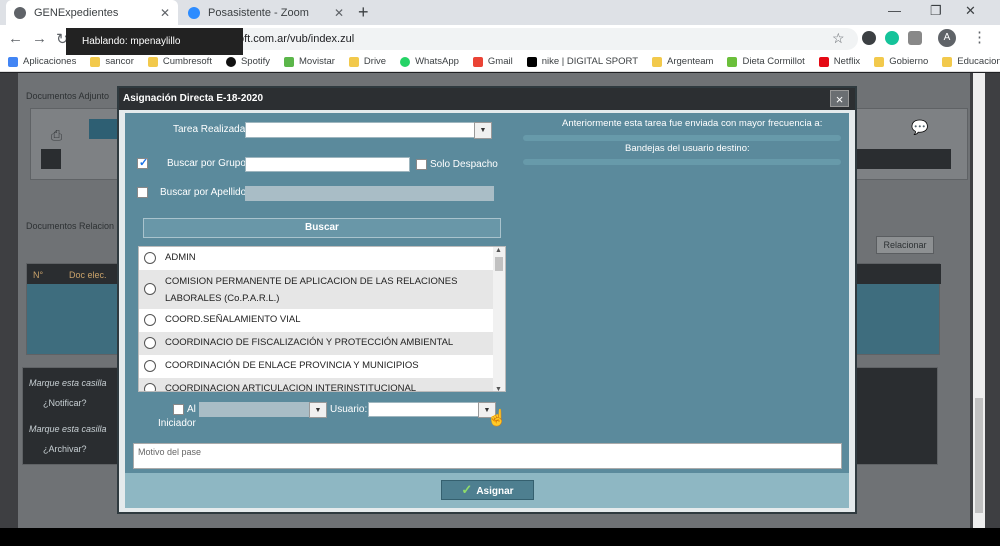 The width and height of the screenshot is (1000, 546). I want to click on apellido-checkbox, so click(142, 192).